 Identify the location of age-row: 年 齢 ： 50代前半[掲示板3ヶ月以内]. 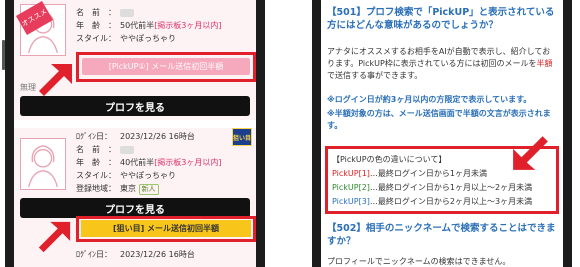
(149, 25).